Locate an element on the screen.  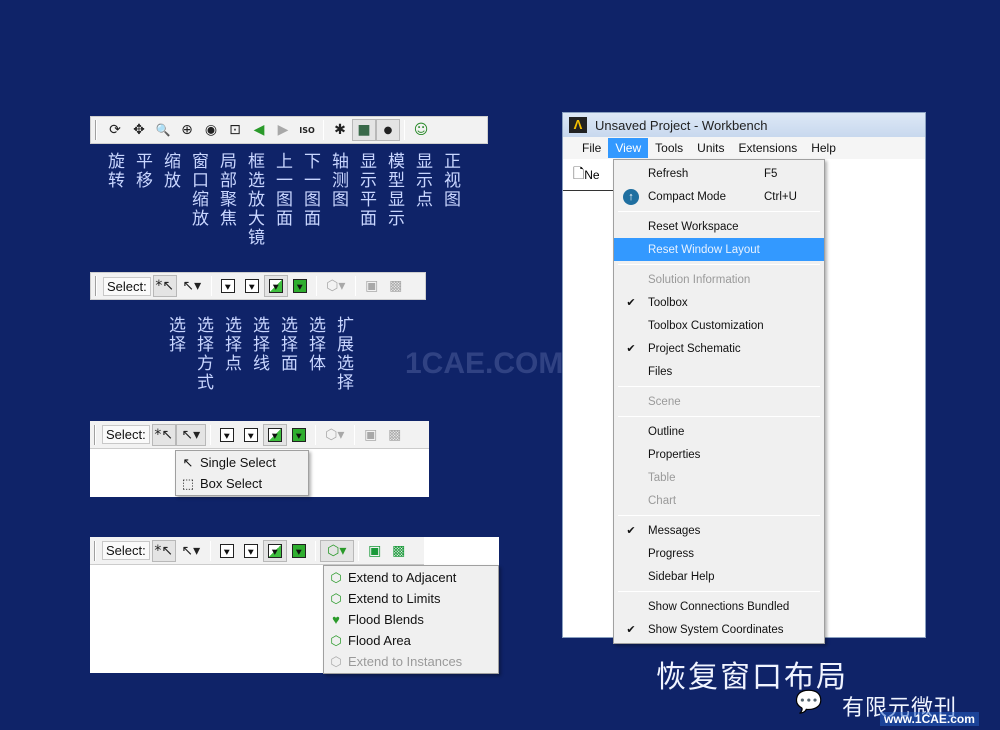
menu-item-progress: Progress is located at coordinates (719, 553).